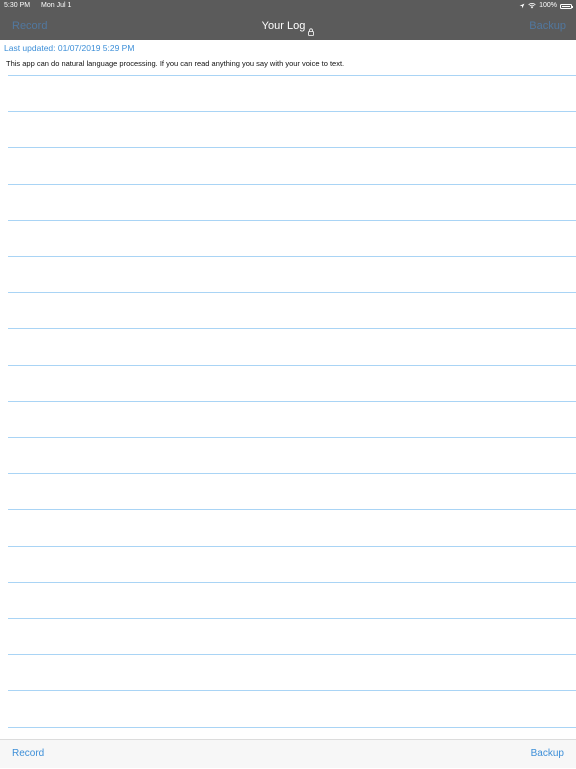 The width and height of the screenshot is (576, 769). I want to click on battery-percent: 100%, so click(548, 5).